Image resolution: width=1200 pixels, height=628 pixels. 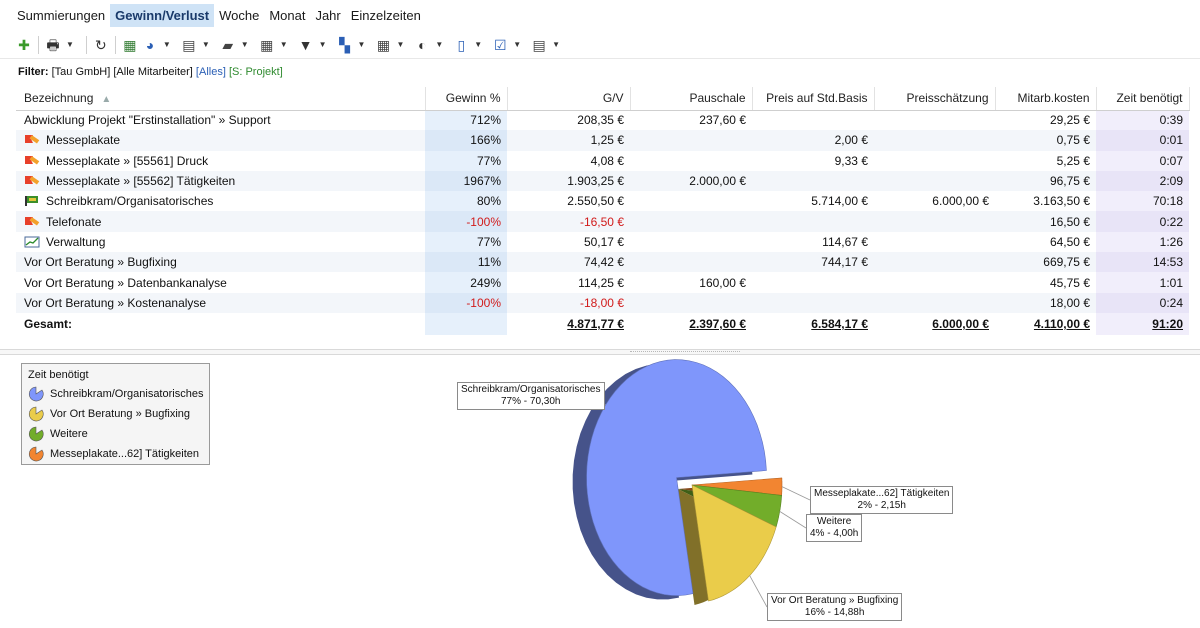 What do you see at coordinates (386, 15) in the screenshot?
I see `tab-einzelzeiten: Einzelzeiten` at bounding box center [386, 15].